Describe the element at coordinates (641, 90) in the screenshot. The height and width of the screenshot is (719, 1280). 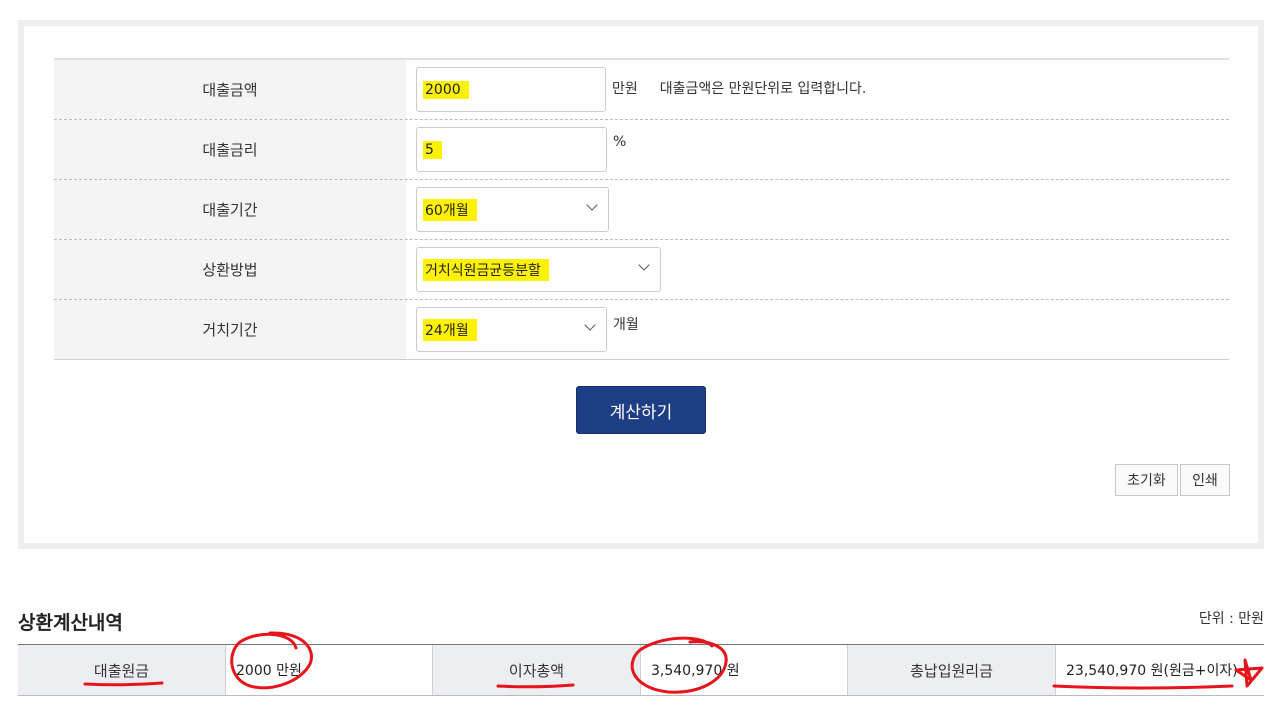
I see `row-loan-amount: 대출금액 2000 만원 대출금액은 만원단위로 입력합니다.` at that location.